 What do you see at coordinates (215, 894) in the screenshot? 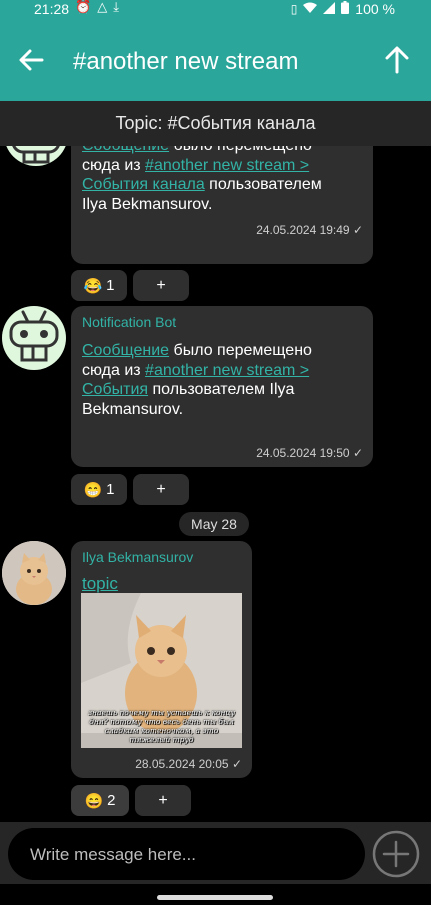
I see `system-nav-bar` at bounding box center [215, 894].